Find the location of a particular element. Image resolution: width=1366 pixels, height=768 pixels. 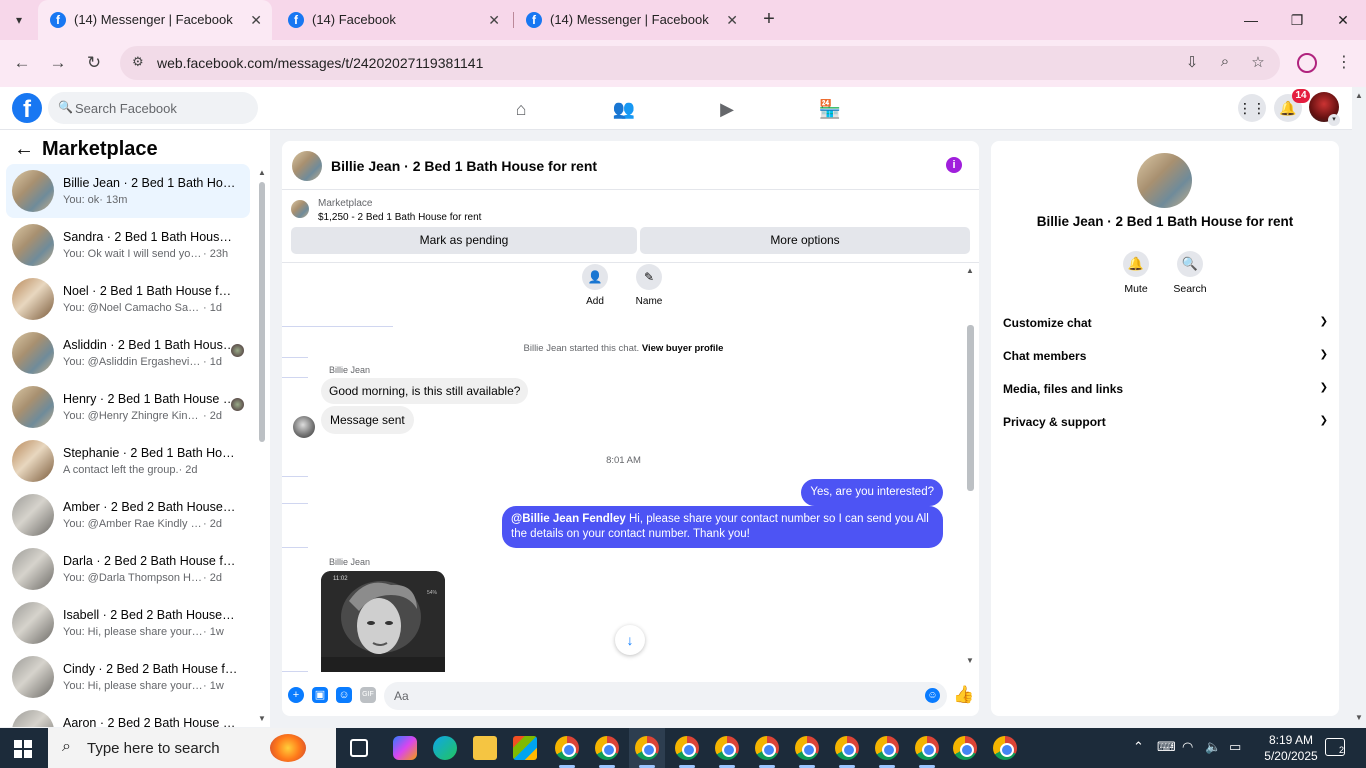

menu-grid-icon: ⋮⋮ is located at coordinates (1252, 108).